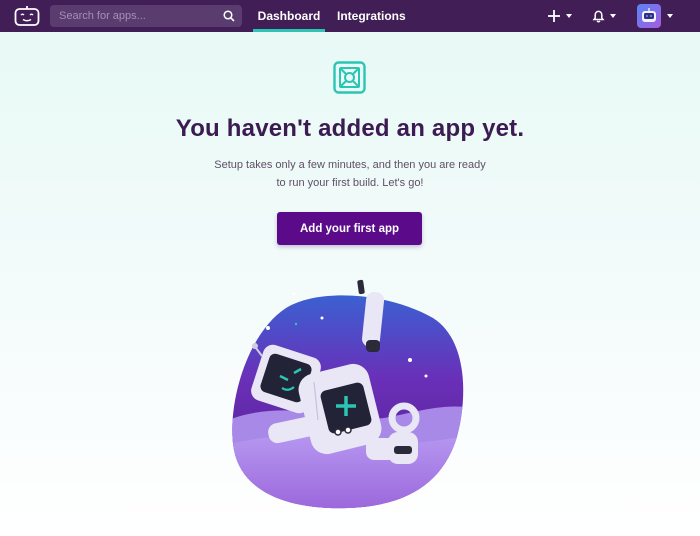 The height and width of the screenshot is (536, 700). I want to click on account-chevron-down-icon, so click(670, 16).